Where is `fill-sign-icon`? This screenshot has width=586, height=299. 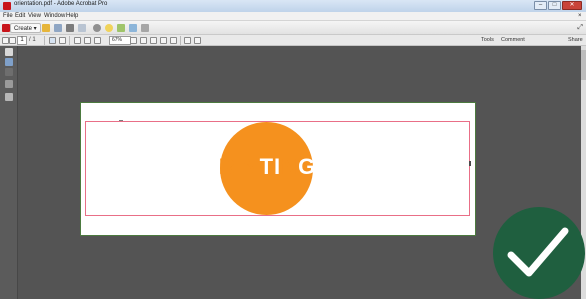
fill-sign-icon is located at coordinates (187, 40).